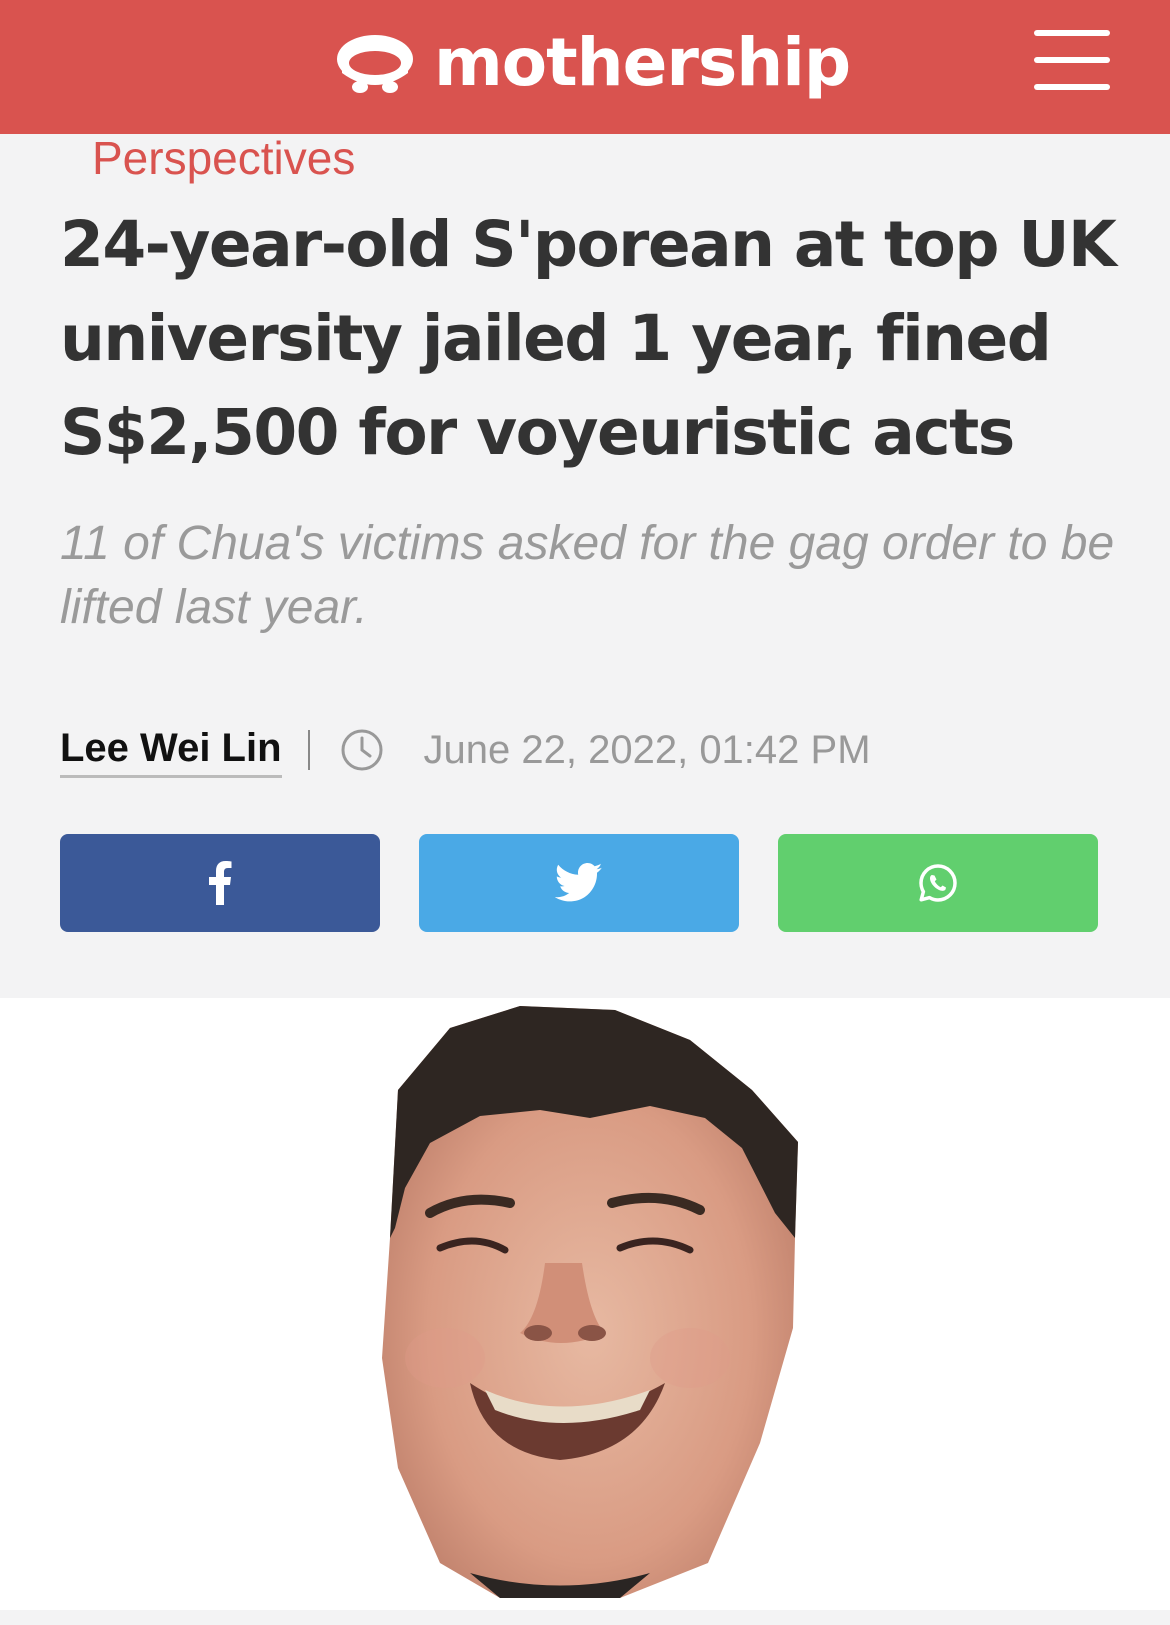  I want to click on share-facebook-button, so click(220, 883).